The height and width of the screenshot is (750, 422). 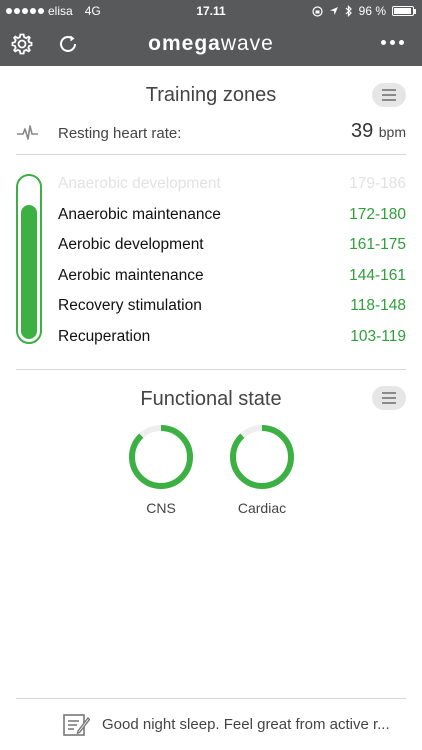 What do you see at coordinates (232, 218) in the screenshot?
I see `zone-row: Anaerobic maintenance 172-180` at bounding box center [232, 218].